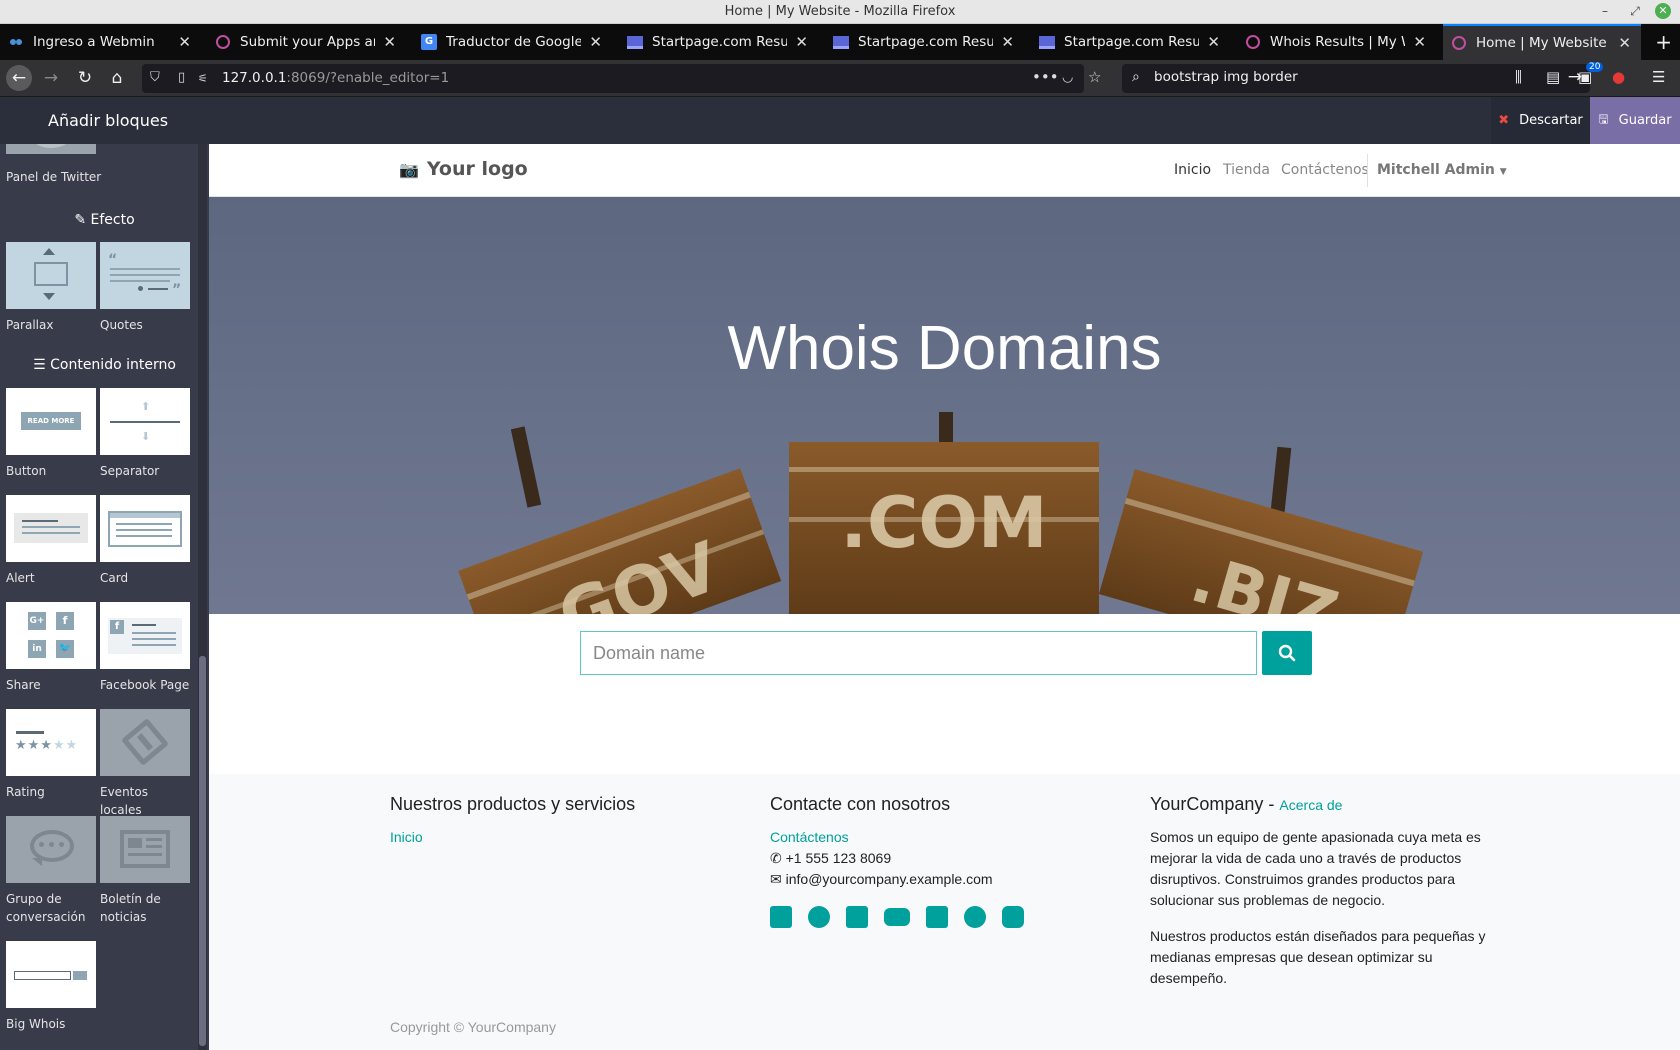 The height and width of the screenshot is (1050, 1680). Describe the element at coordinates (718, 42) in the screenshot. I see `tab-startpage-1: Startpage.com Resultad ✕` at that location.